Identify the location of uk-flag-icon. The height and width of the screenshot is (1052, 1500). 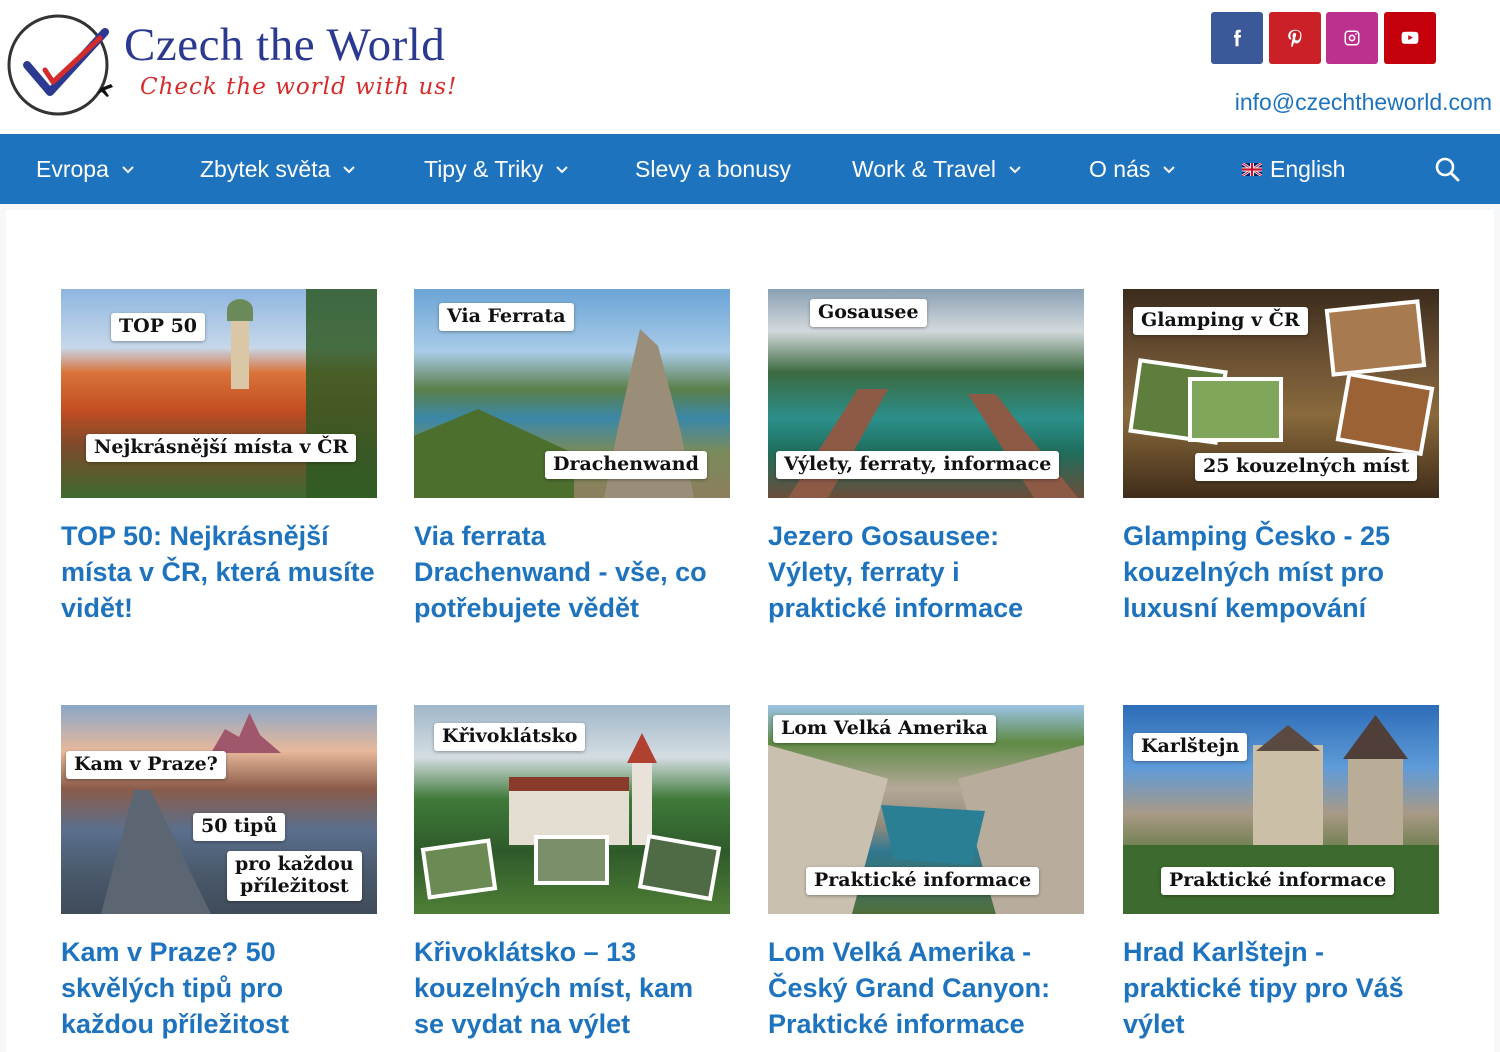
(1252, 169).